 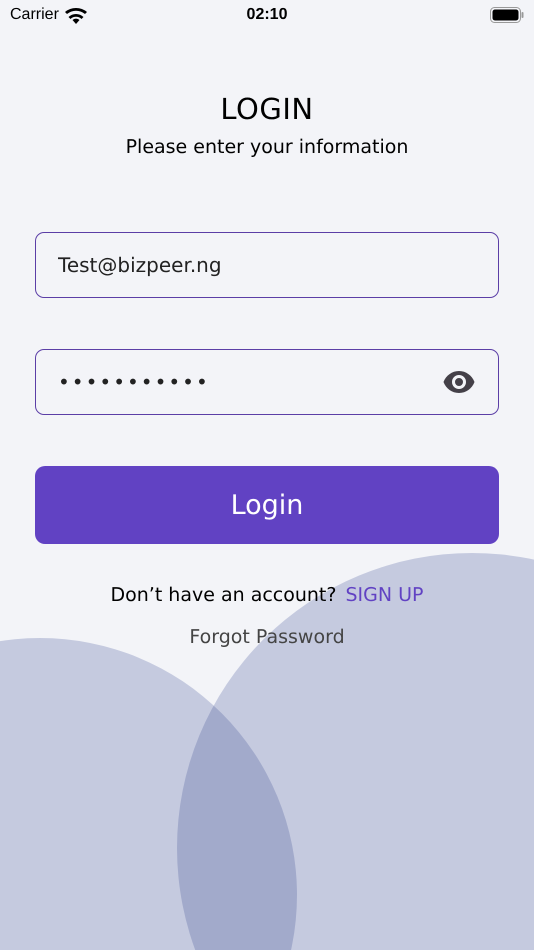 I want to click on signup-link: SIGN UP, so click(x=384, y=595).